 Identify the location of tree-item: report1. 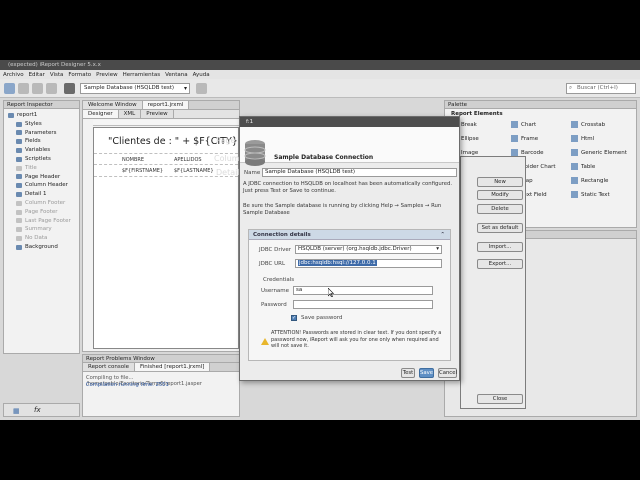
(42, 115).